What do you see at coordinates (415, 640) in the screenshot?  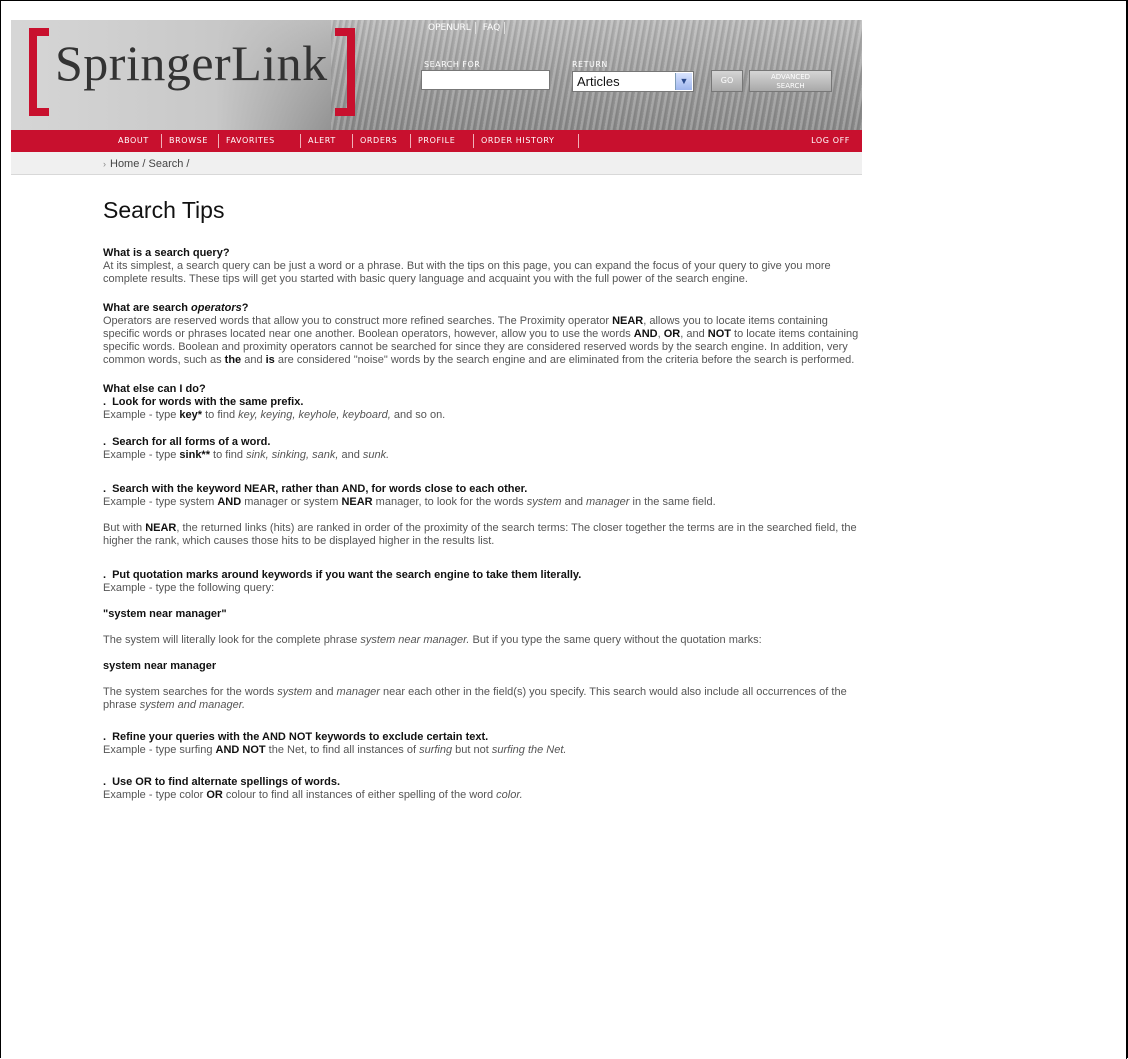 I see `text: system near manager.` at bounding box center [415, 640].